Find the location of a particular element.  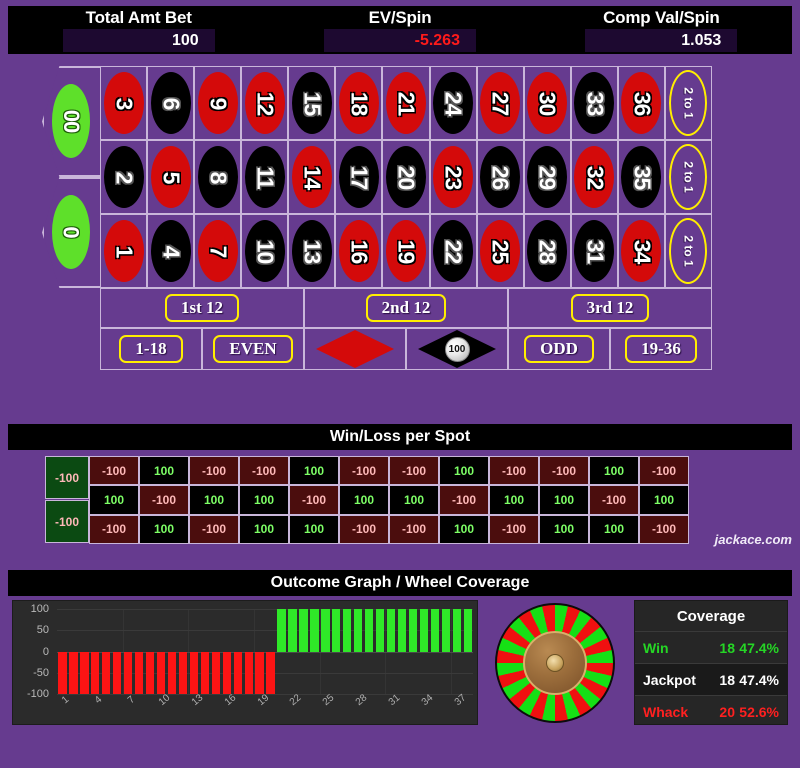

bet-spot-12: 12 is located at coordinates (265, 103).